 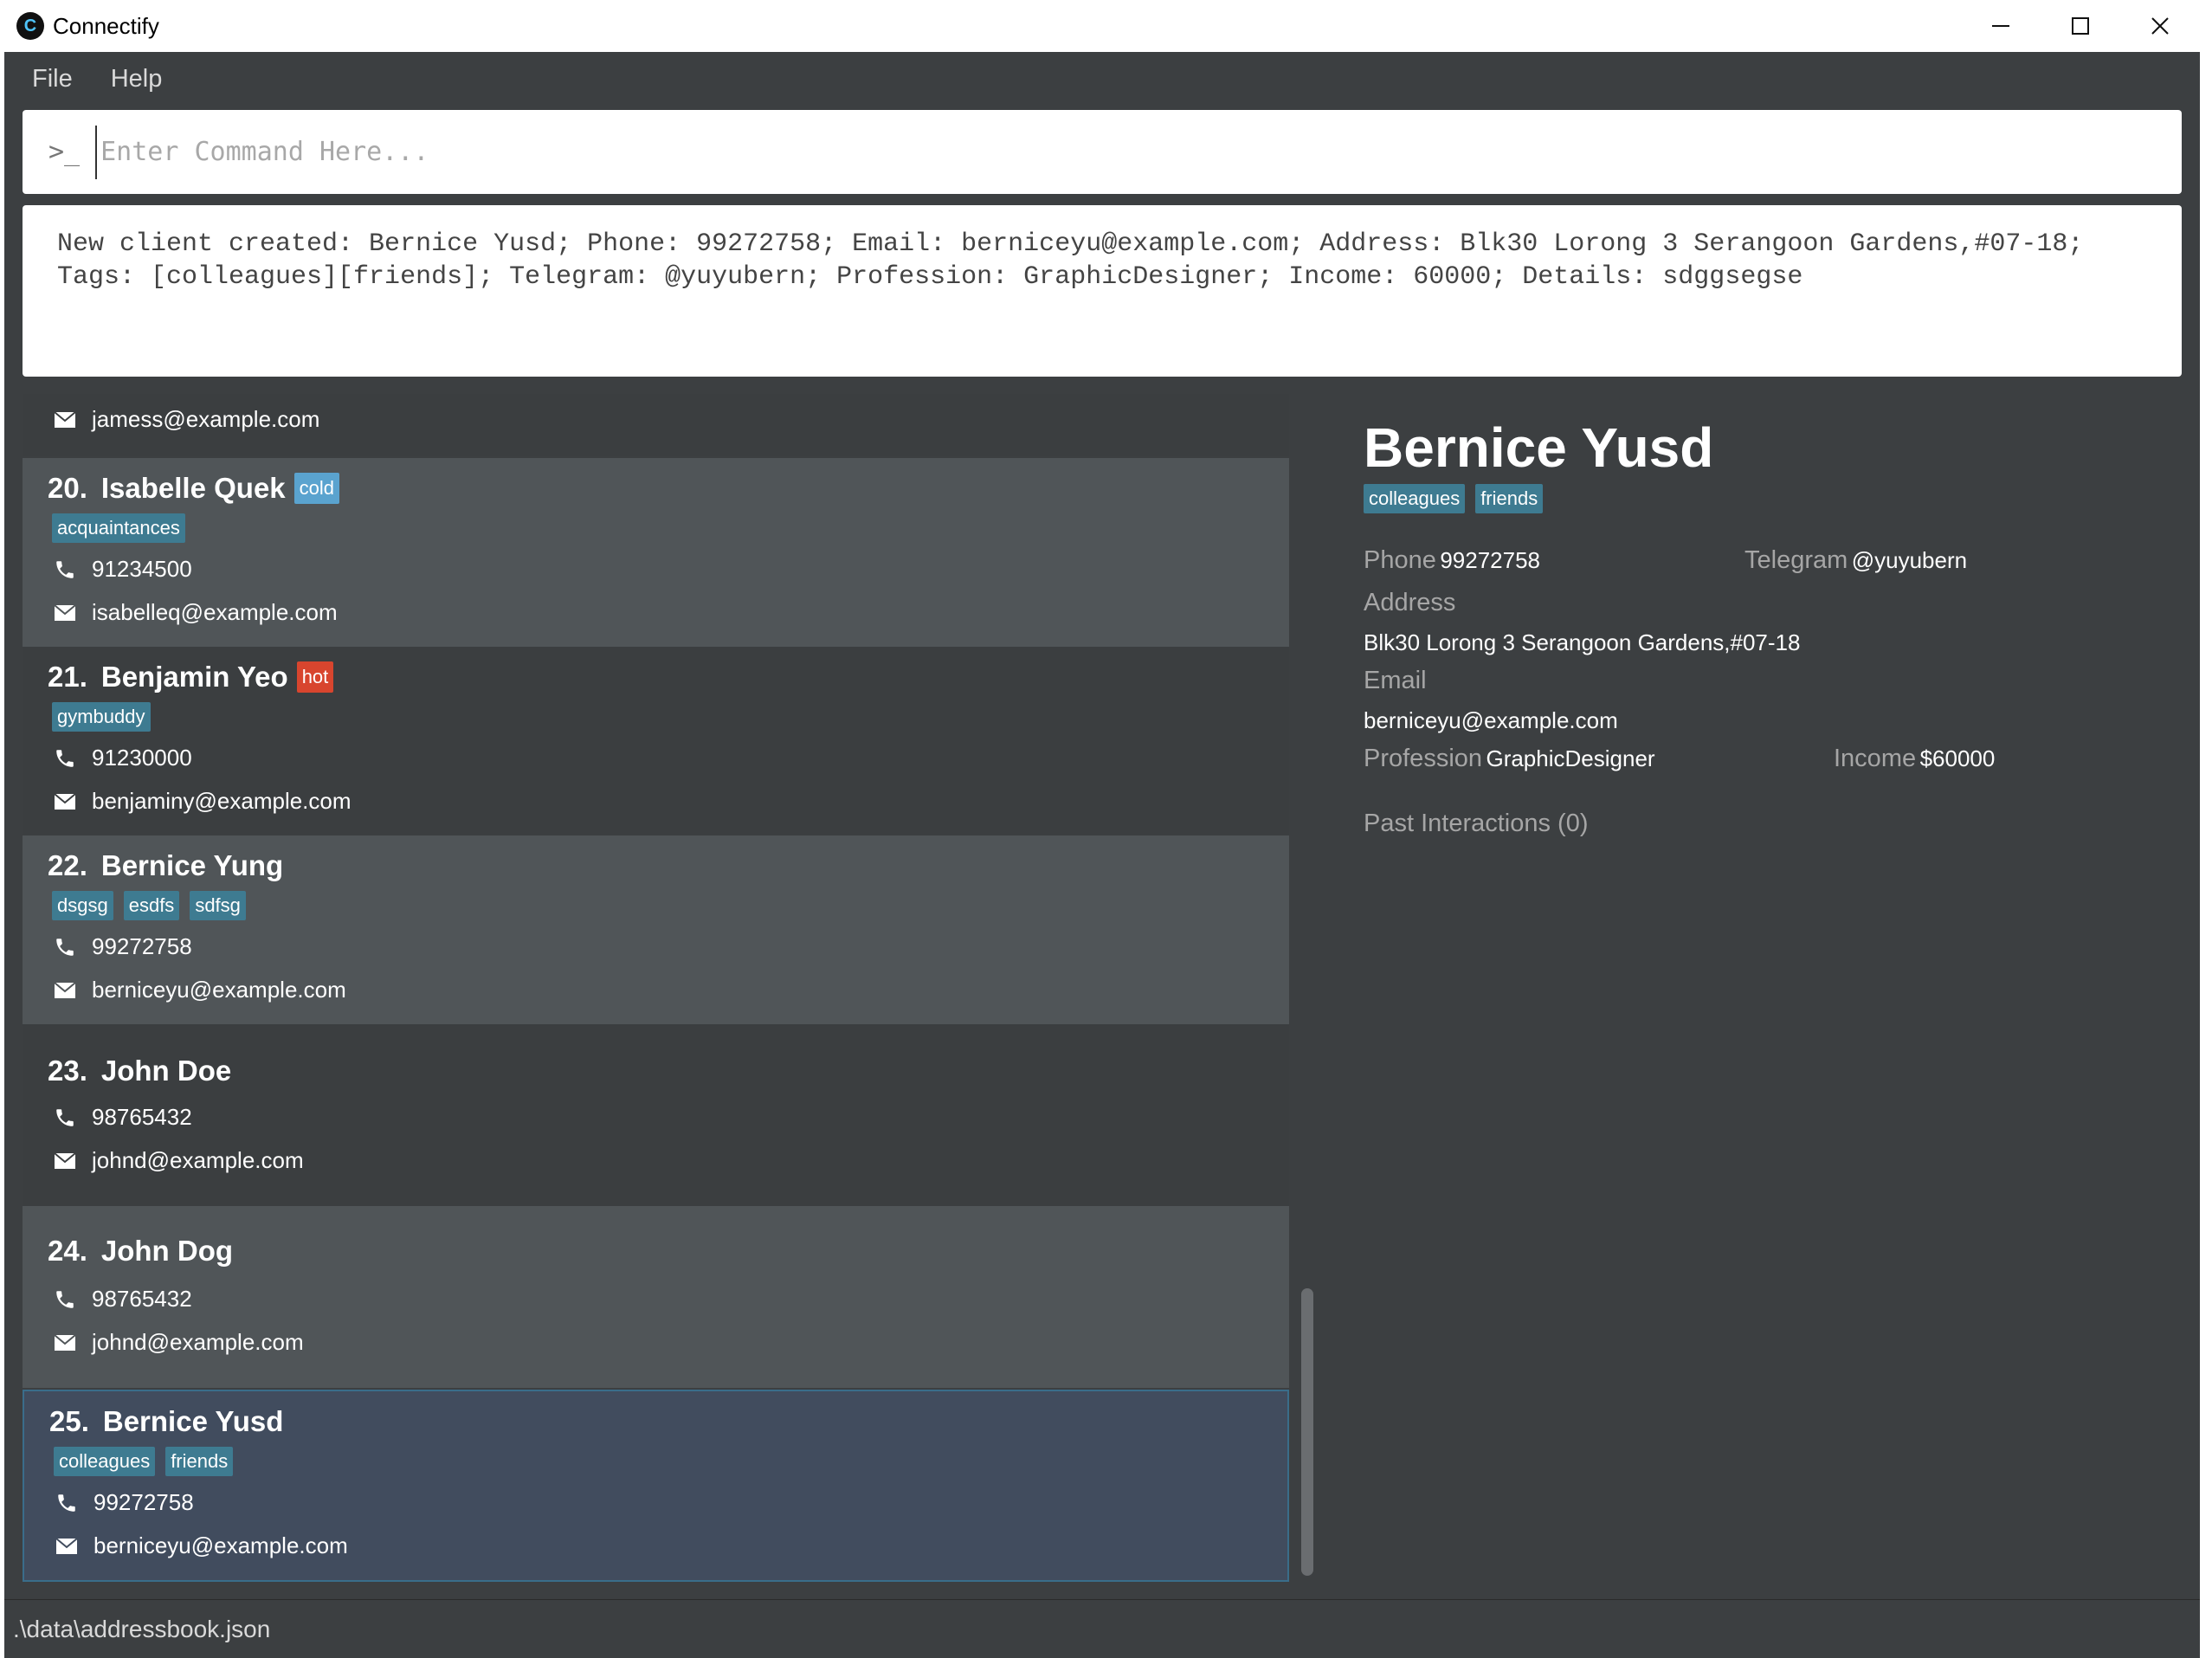 I want to click on client-tags: acquaintances, so click(x=124, y=528).